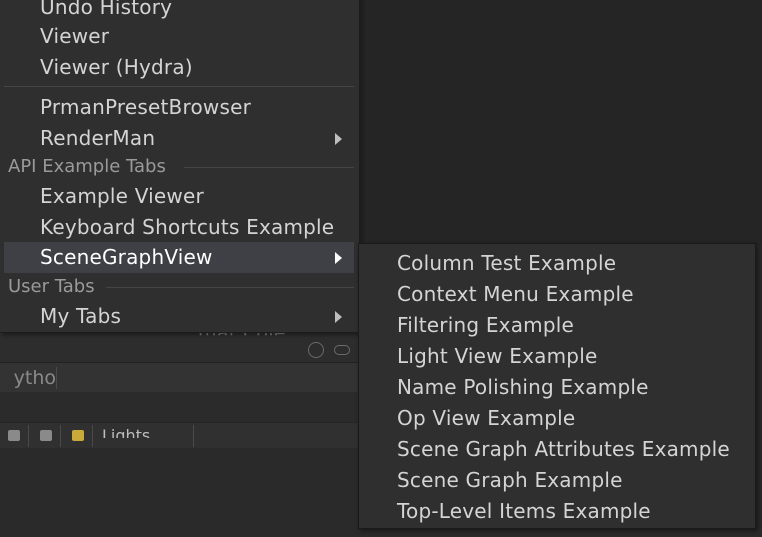  Describe the element at coordinates (179, 316) in the screenshot. I see `menu-item-my-tabs: My Tabs` at that location.